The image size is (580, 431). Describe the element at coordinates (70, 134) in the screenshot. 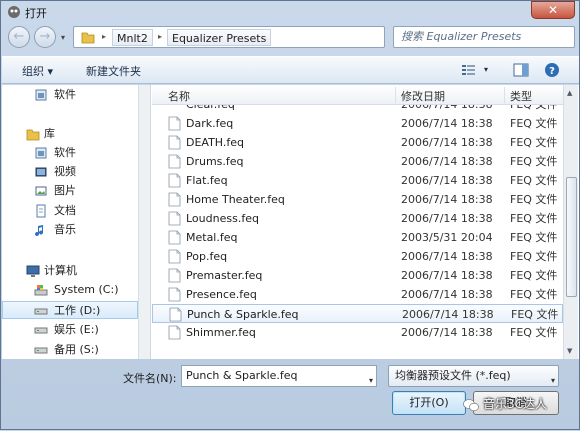

I see `sidebar-item-library: 库` at that location.